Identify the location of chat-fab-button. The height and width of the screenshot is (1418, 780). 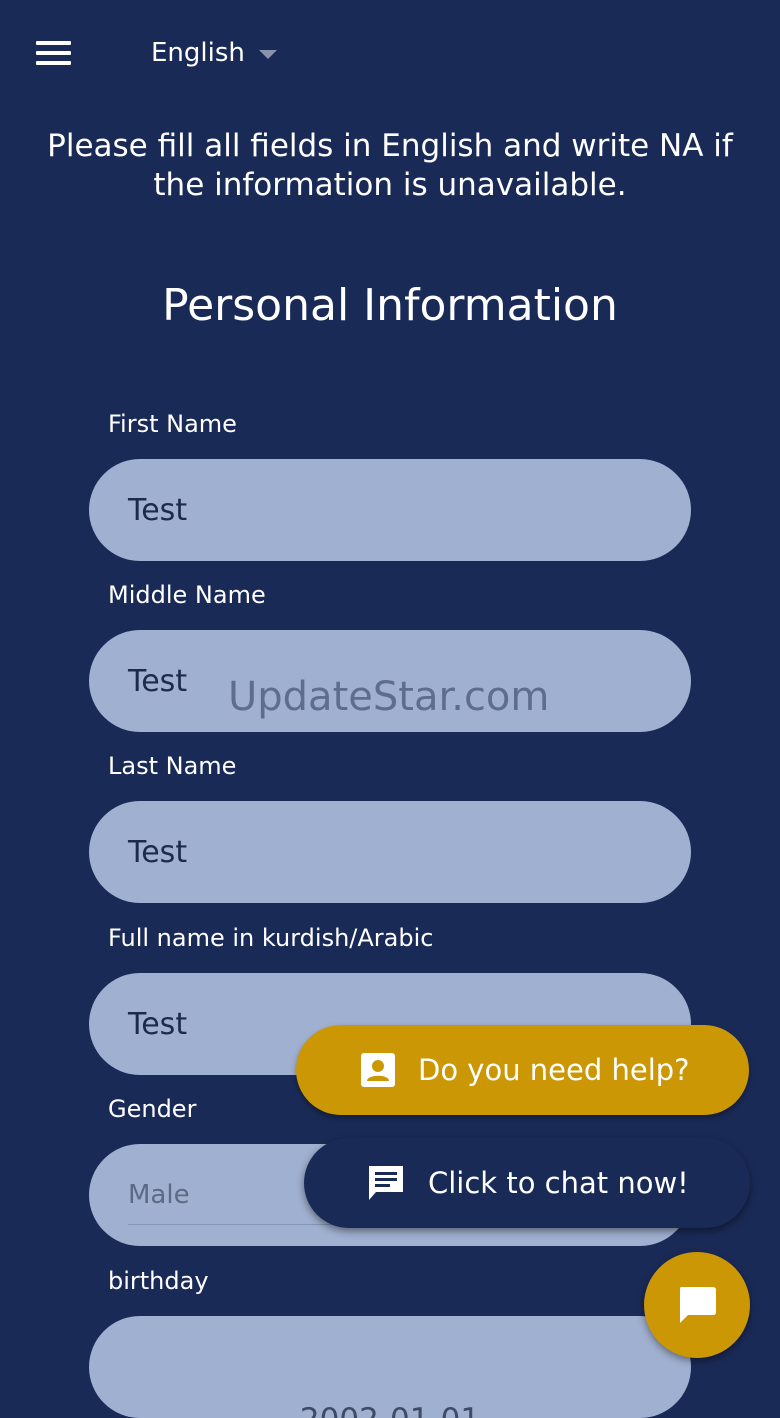
(697, 1305).